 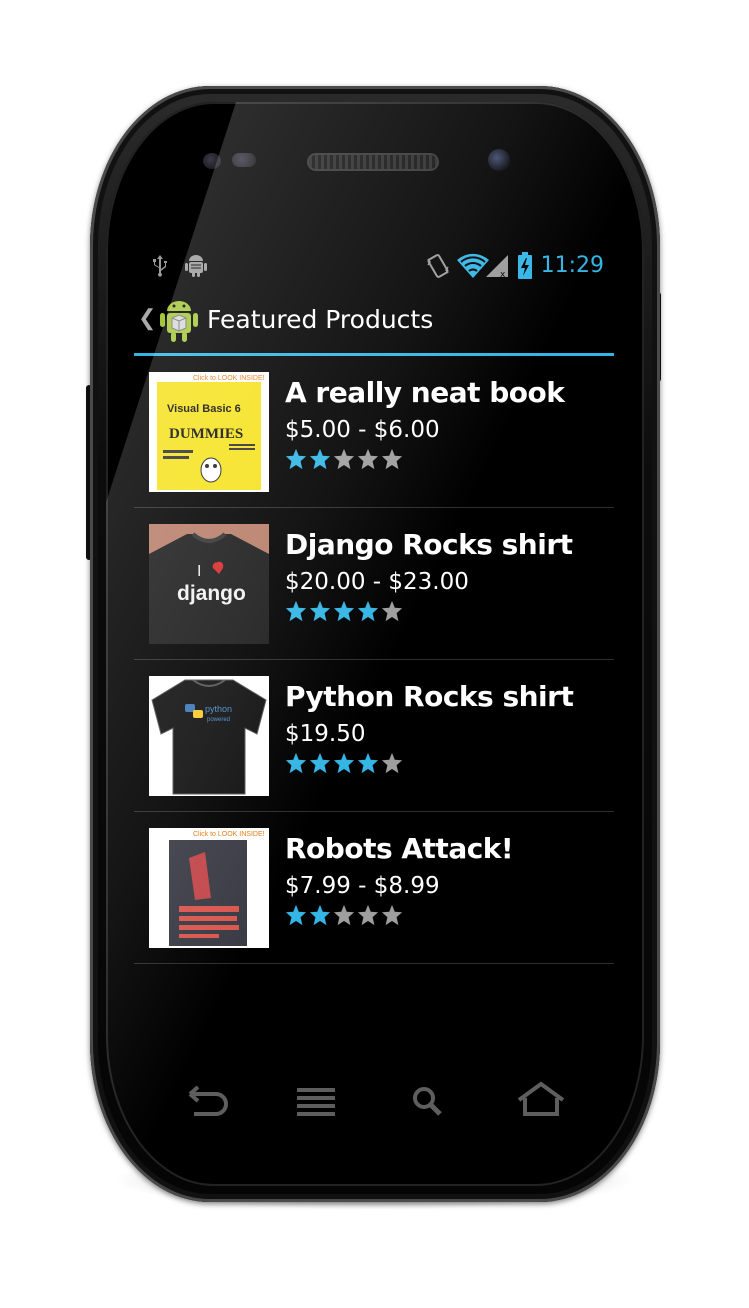 I want to click on android-package-icon, so click(x=179, y=320).